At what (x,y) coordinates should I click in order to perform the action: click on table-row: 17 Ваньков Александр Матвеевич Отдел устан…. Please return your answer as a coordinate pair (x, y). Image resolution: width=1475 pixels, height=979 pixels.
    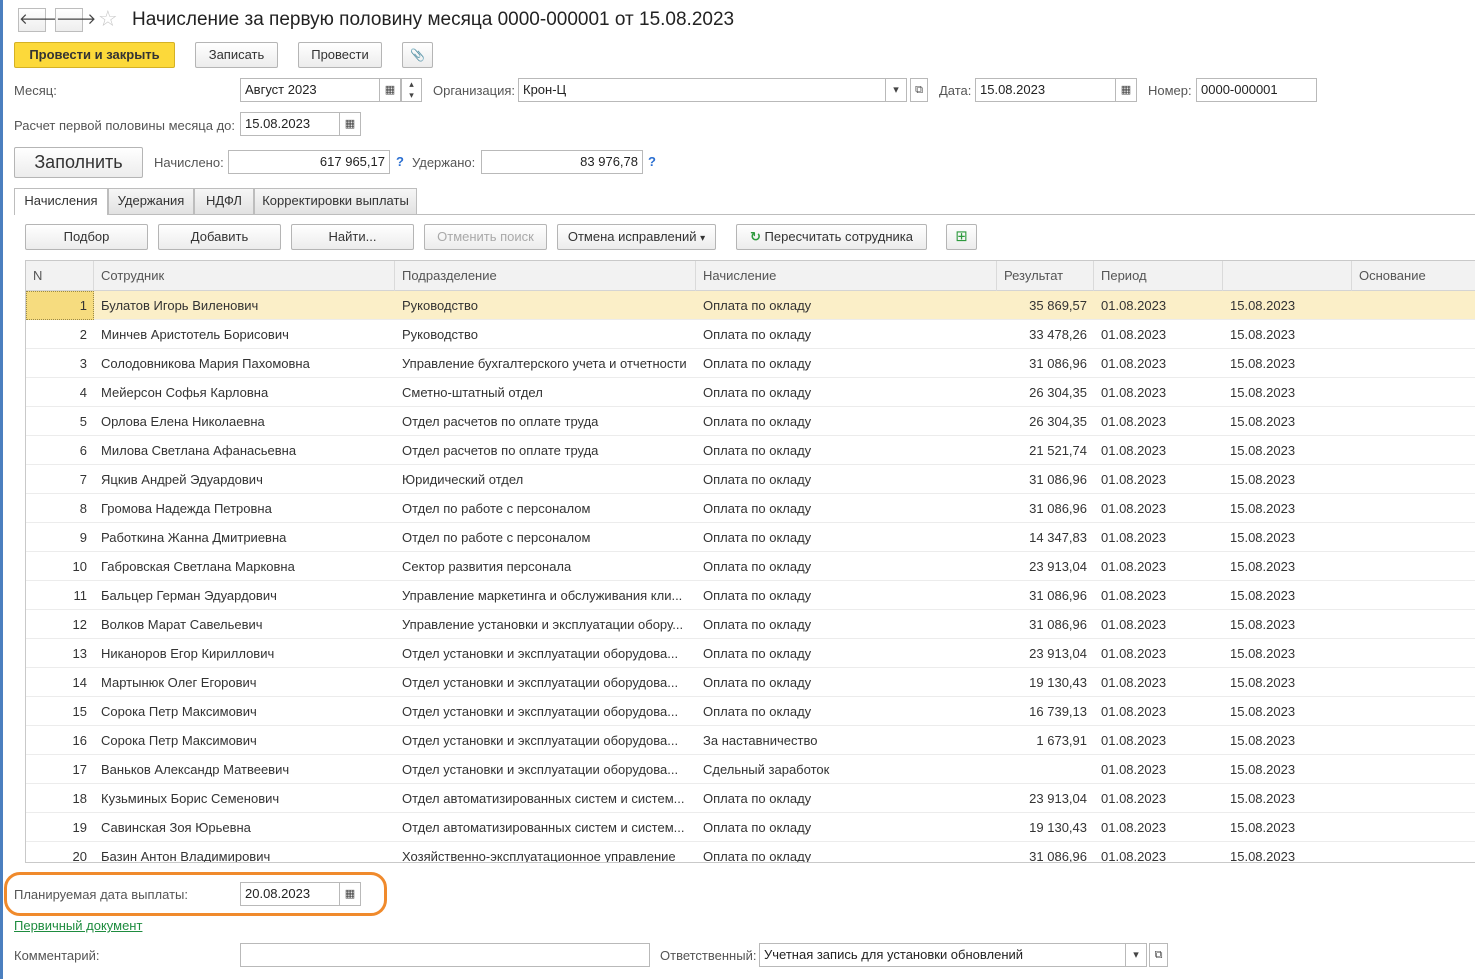
    Looking at the image, I should click on (750, 769).